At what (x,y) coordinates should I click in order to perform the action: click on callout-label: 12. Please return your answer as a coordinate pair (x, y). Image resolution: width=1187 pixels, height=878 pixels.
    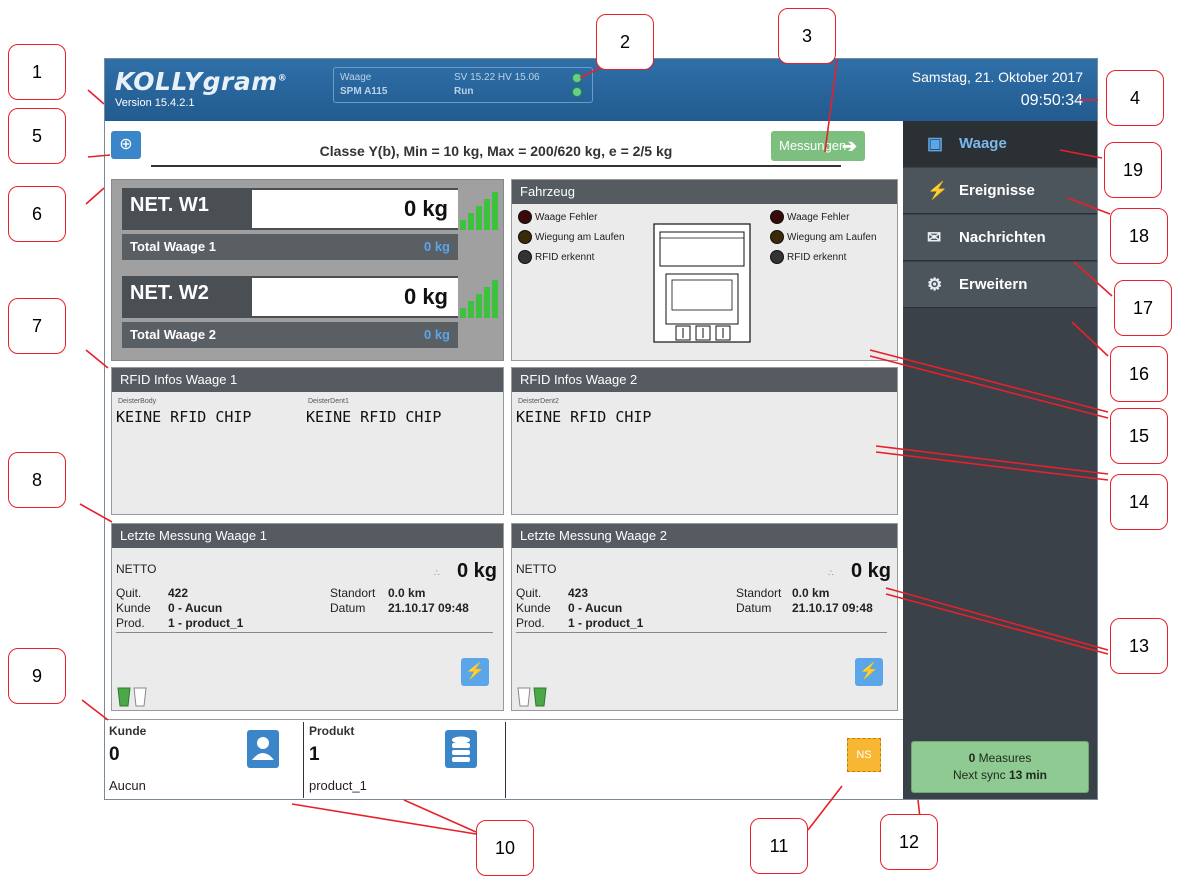
    Looking at the image, I should click on (909, 842).